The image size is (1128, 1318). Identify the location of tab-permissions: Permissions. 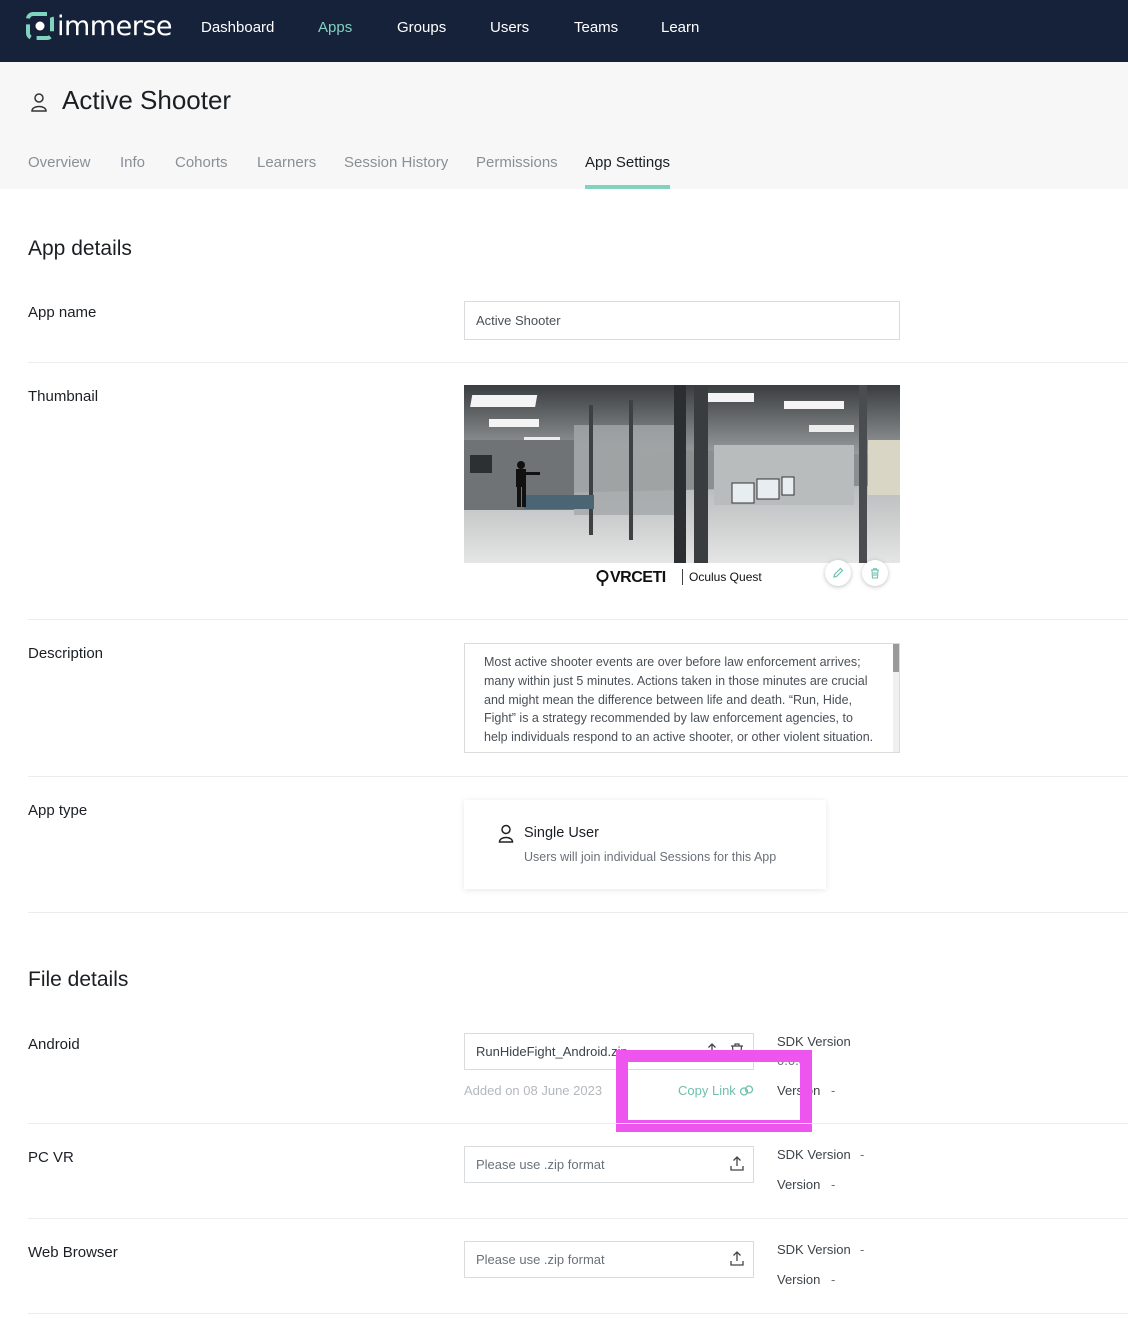
(517, 162).